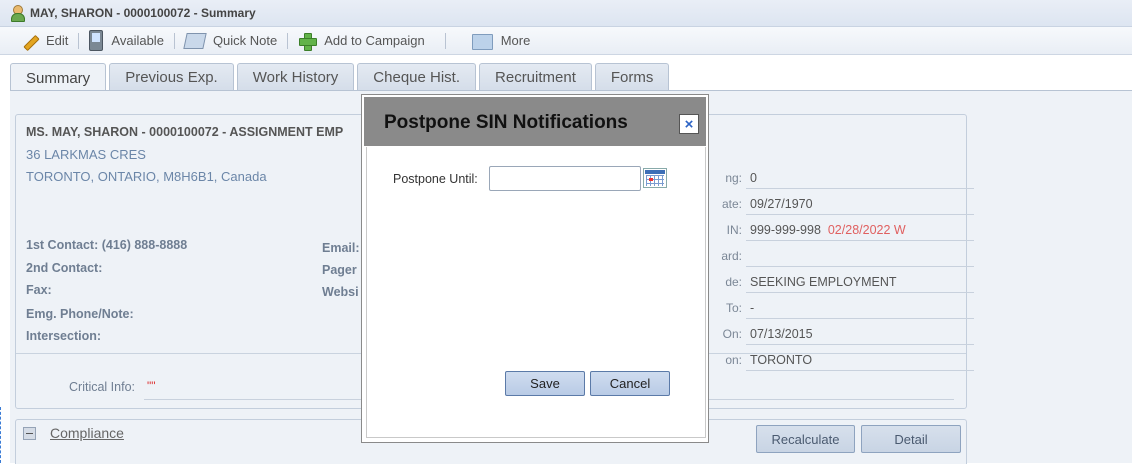 Image resolution: width=1132 pixels, height=464 pixels. What do you see at coordinates (781, 334) in the screenshot?
I see `field-value: 07/13/2015` at bounding box center [781, 334].